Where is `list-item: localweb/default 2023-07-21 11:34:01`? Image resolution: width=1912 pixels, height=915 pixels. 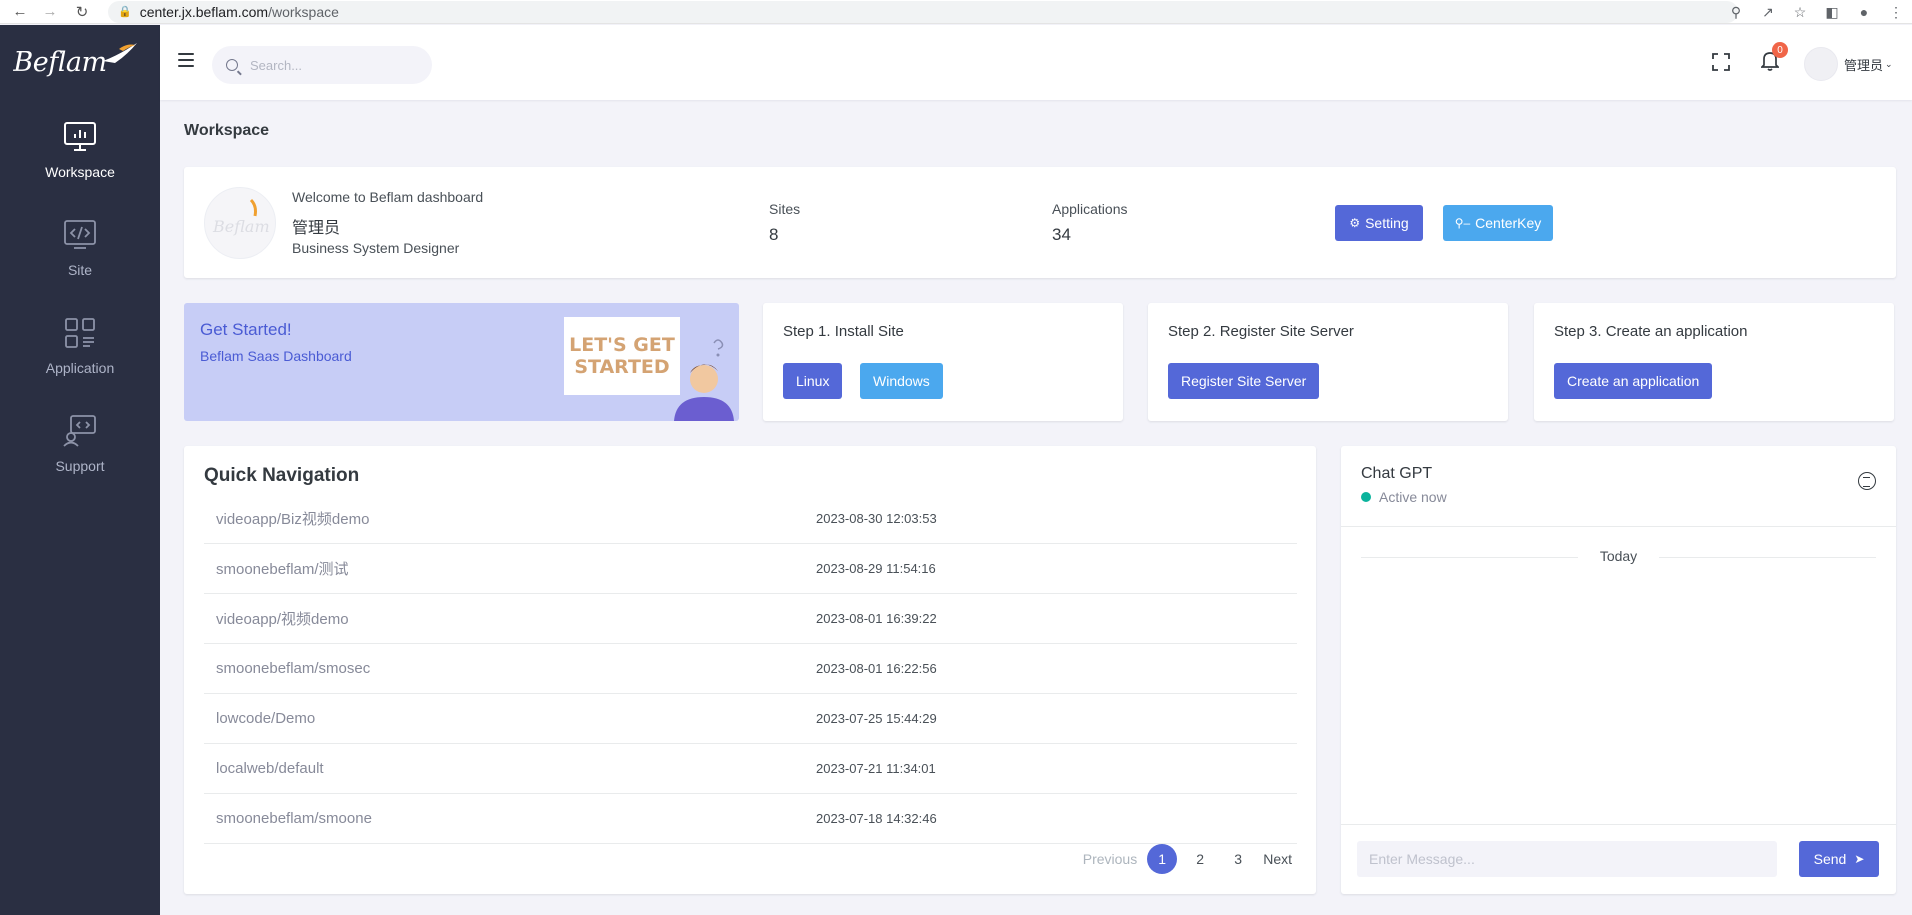
list-item: localweb/default 2023-07-21 11:34:01 is located at coordinates (750, 769).